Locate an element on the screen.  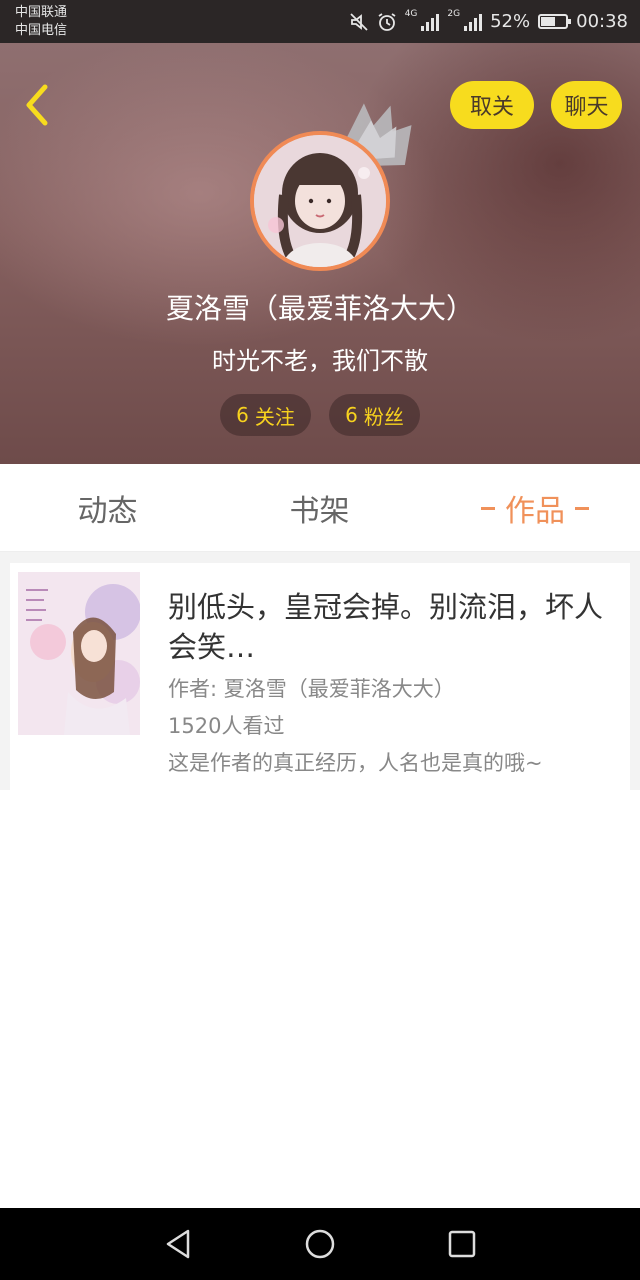
back-button is located at coordinates (36, 105).